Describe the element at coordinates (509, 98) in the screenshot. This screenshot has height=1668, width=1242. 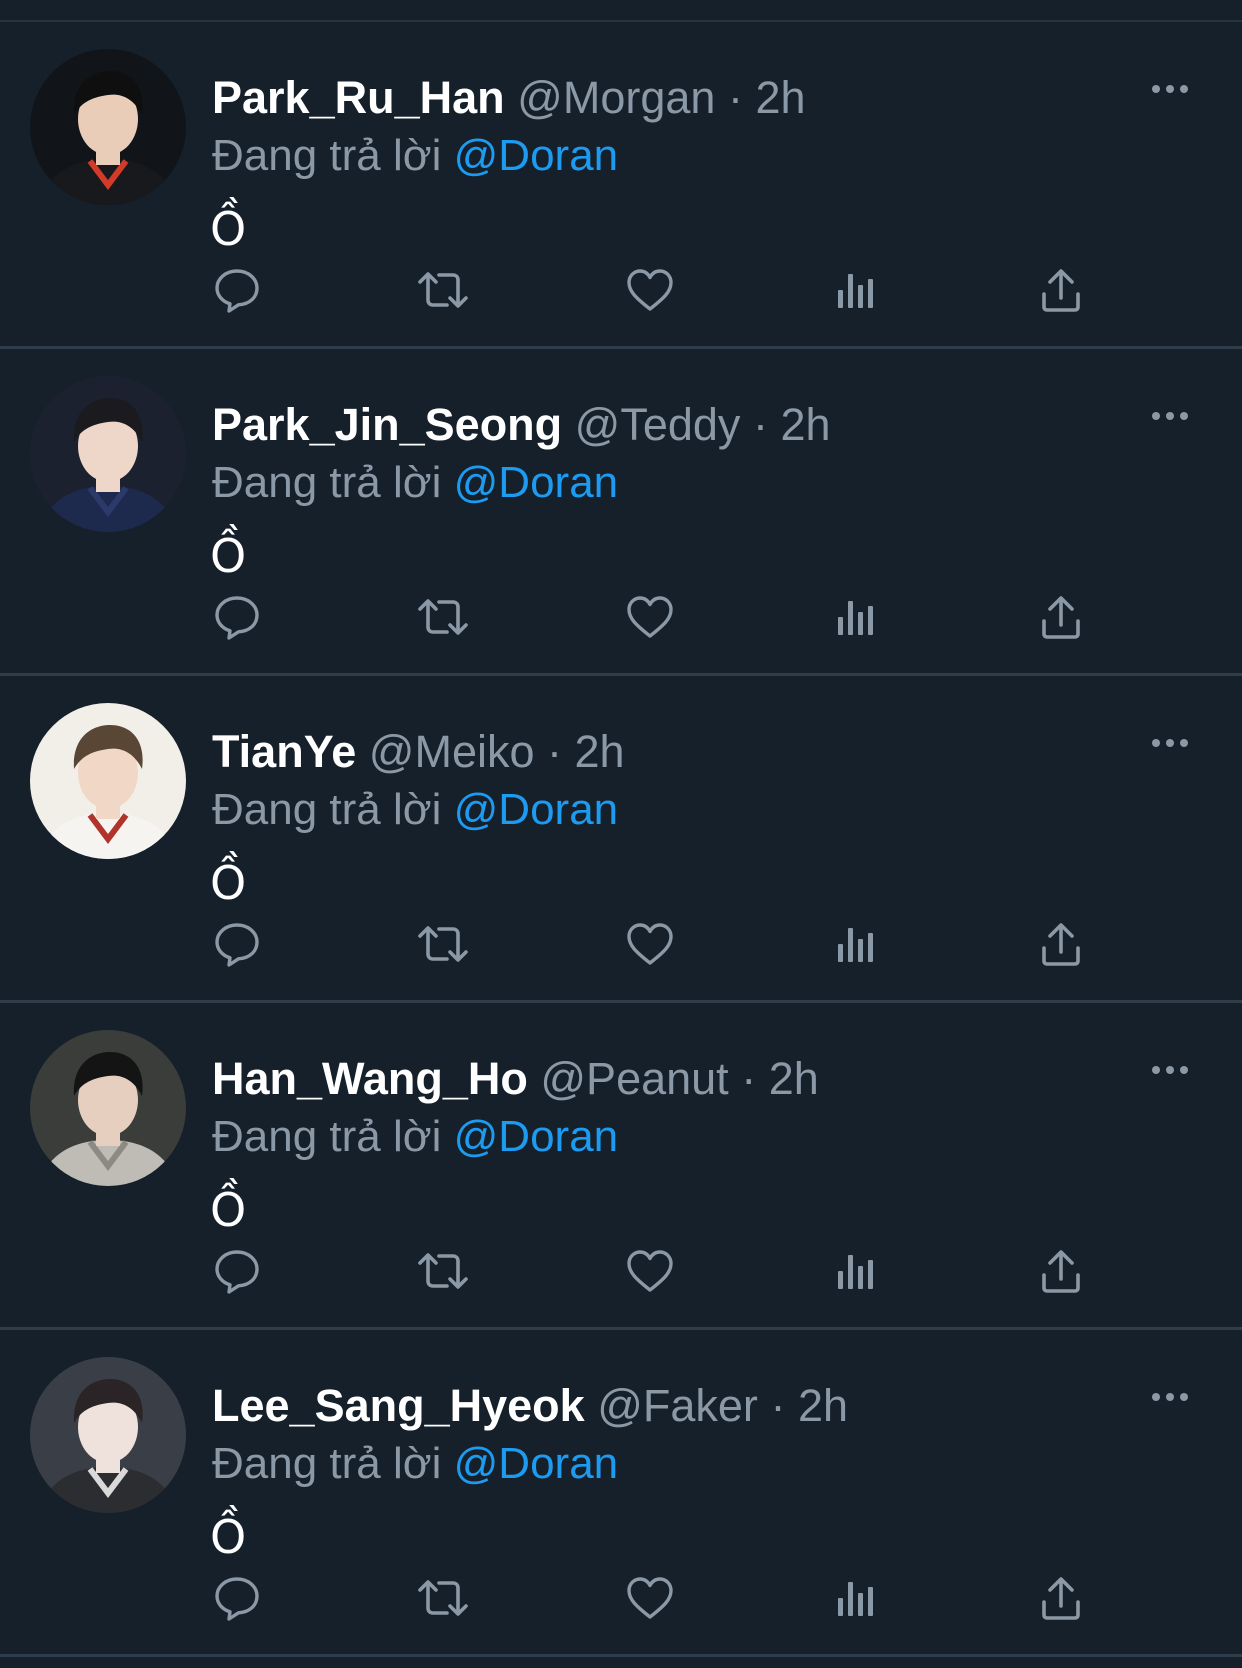
I see `tweet-header: Park_Ru_Han @Morgan · 2h` at that location.